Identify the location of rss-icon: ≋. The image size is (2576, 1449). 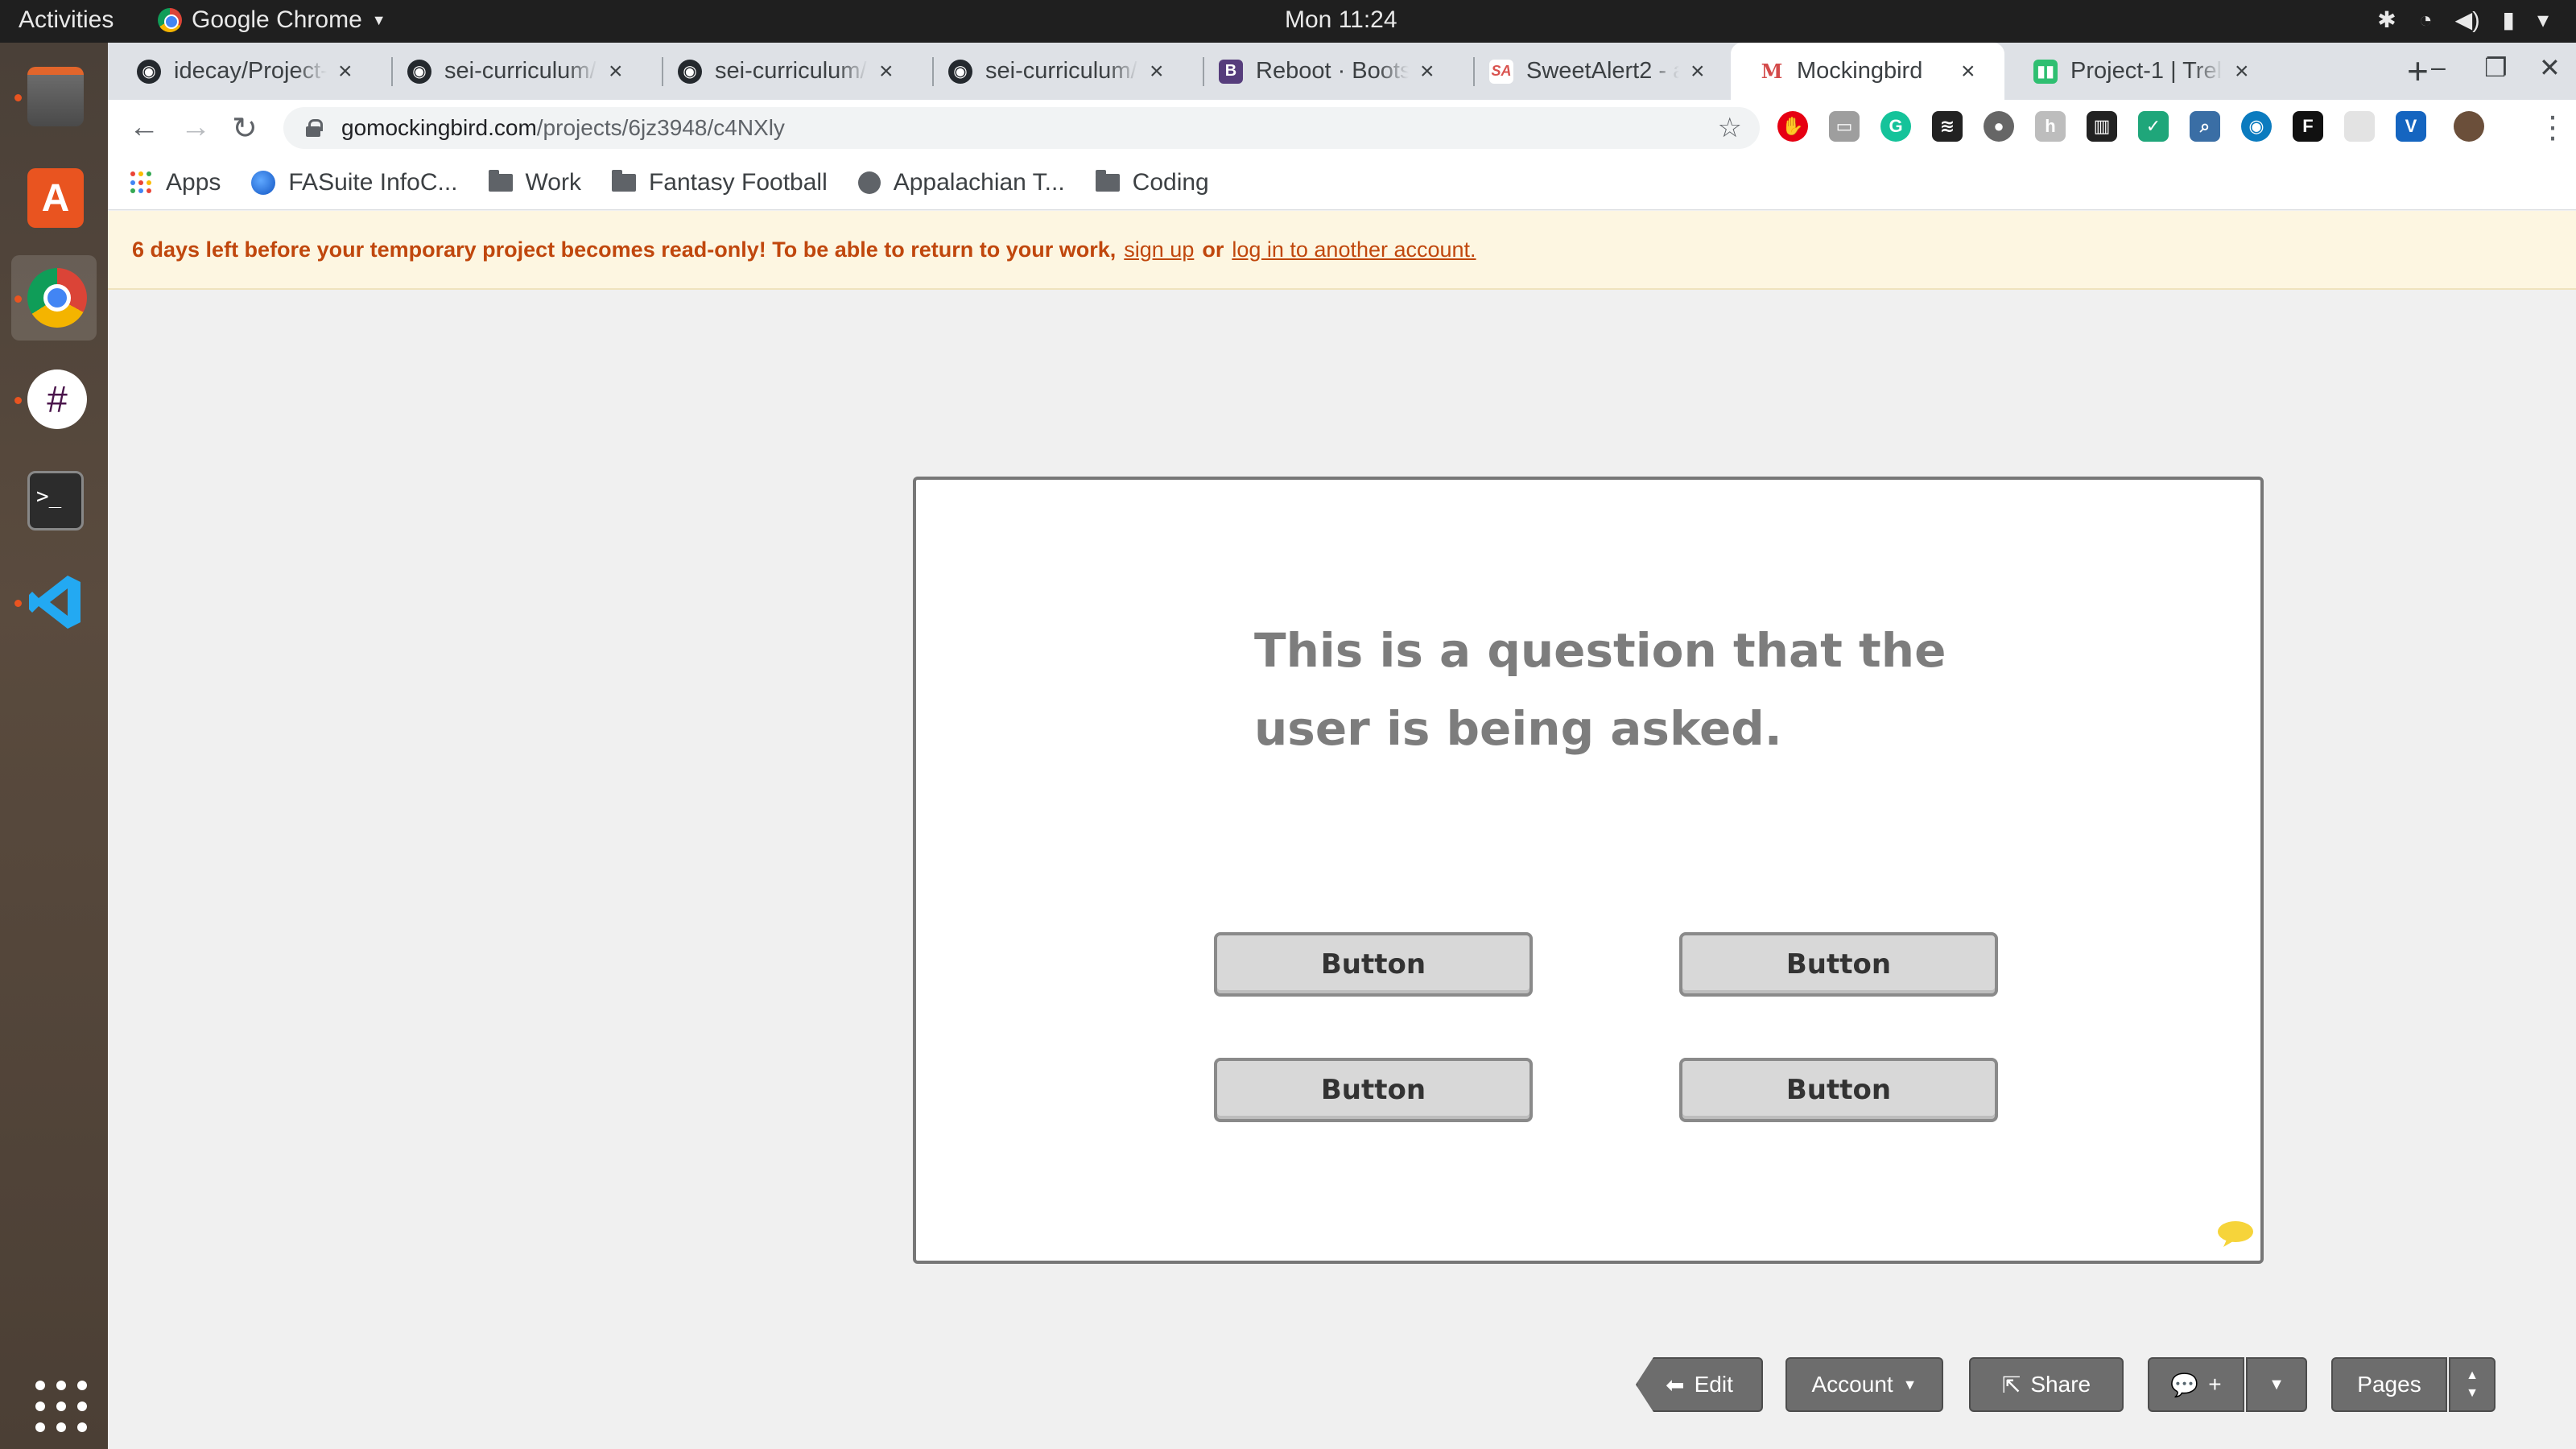
(1947, 126).